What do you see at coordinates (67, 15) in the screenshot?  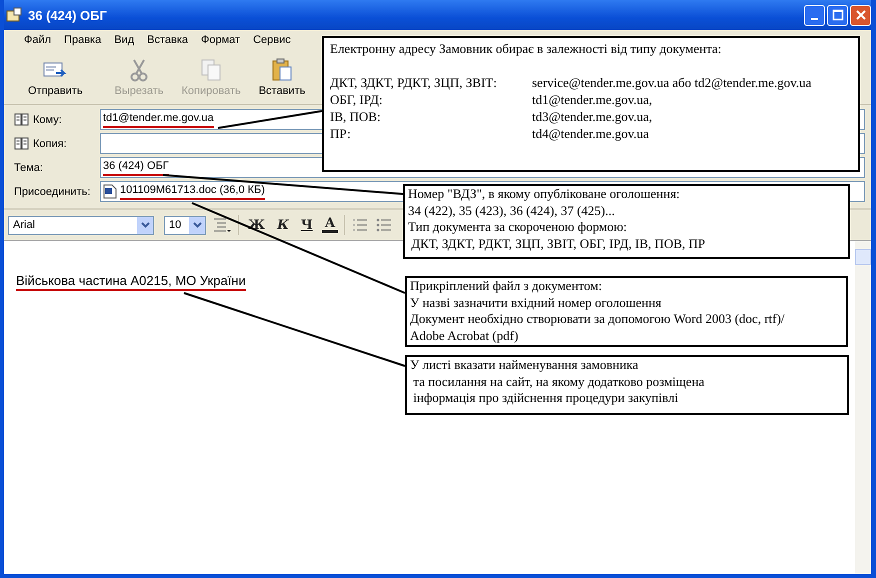 I see `window-title: 36 (424) ОБГ` at bounding box center [67, 15].